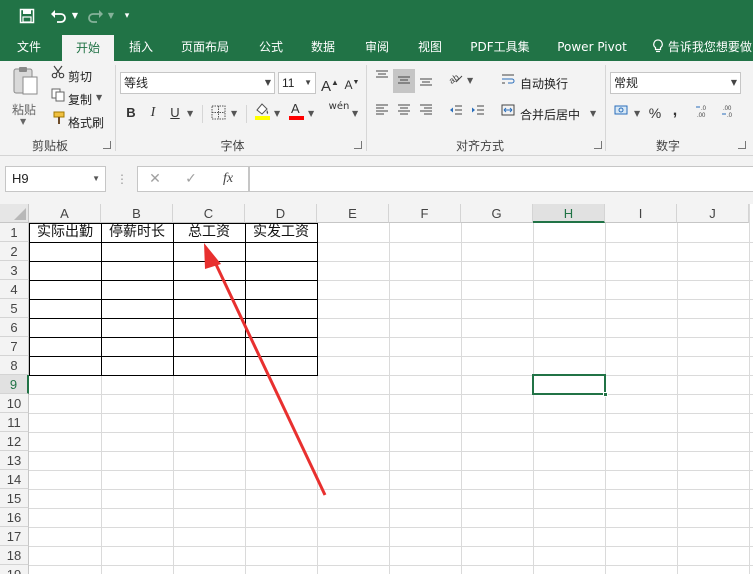  What do you see at coordinates (212, 256) in the screenshot?
I see `arrow-head` at bounding box center [212, 256].